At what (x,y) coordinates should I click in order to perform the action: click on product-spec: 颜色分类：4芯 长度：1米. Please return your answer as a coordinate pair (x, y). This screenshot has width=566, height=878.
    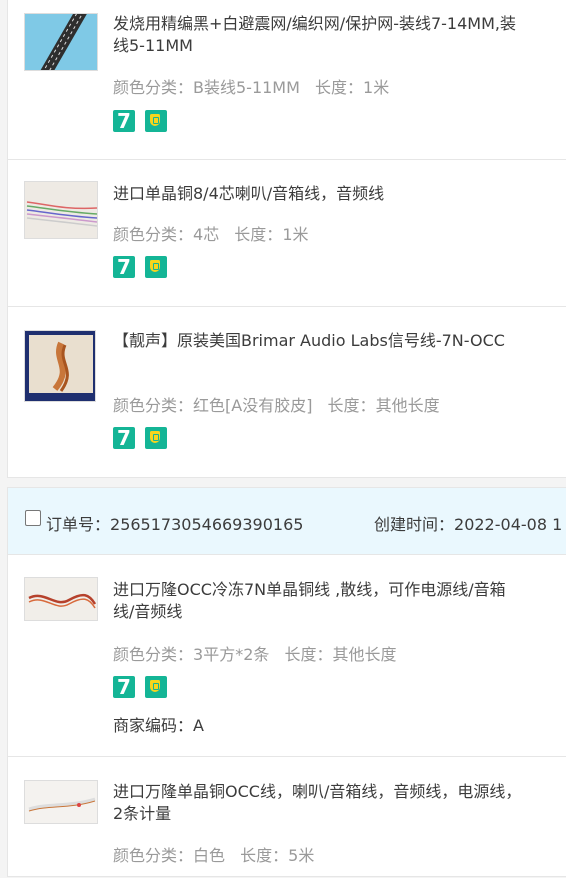
    Looking at the image, I should click on (211, 234).